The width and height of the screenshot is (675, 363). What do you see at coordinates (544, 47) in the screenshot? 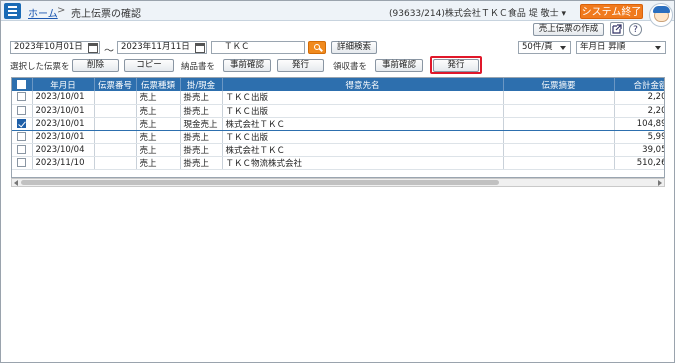
I see `per-page-select: 50件/頁` at bounding box center [544, 47].